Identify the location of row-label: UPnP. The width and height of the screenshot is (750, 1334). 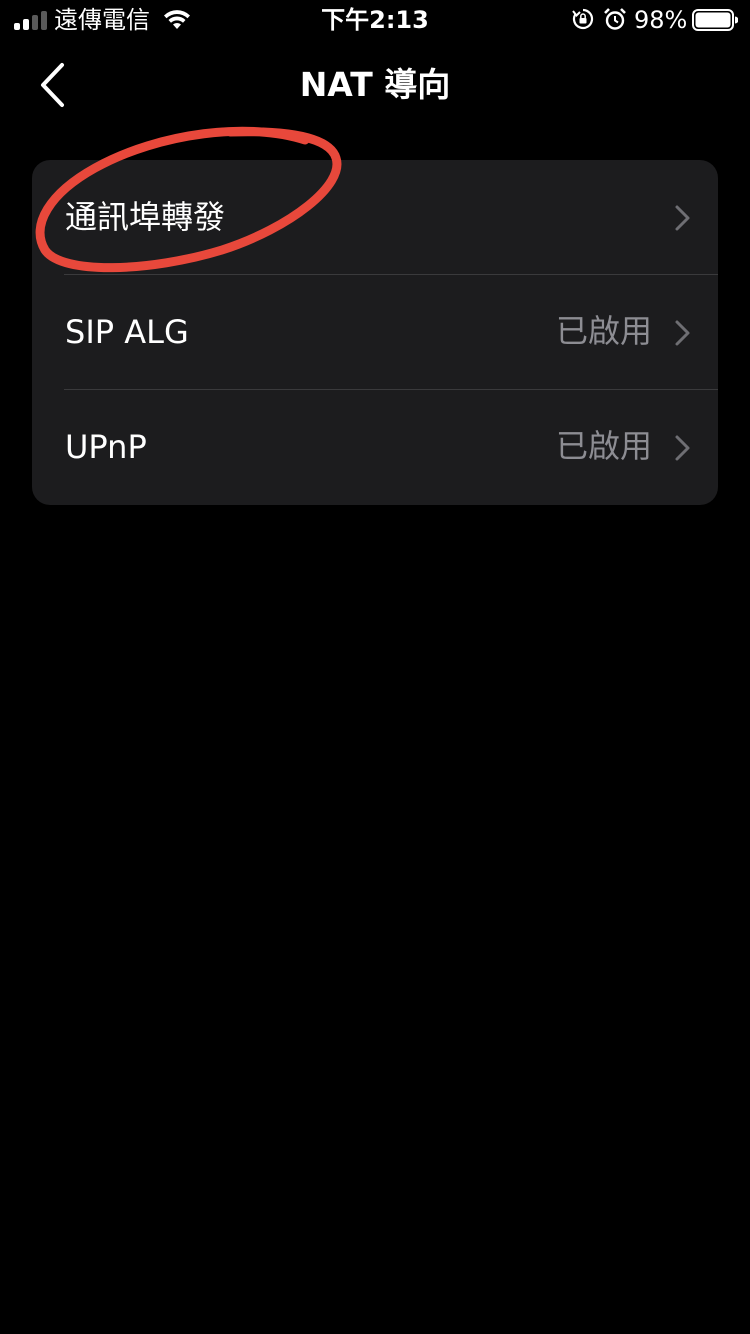
(106, 447).